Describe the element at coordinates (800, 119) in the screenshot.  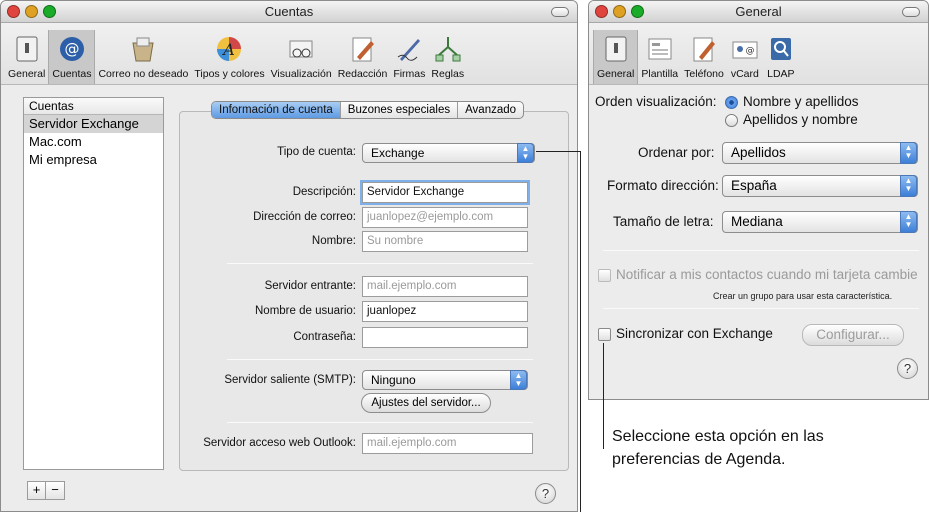
I see `radio-last-first-label: Apellidos y nombre` at that location.